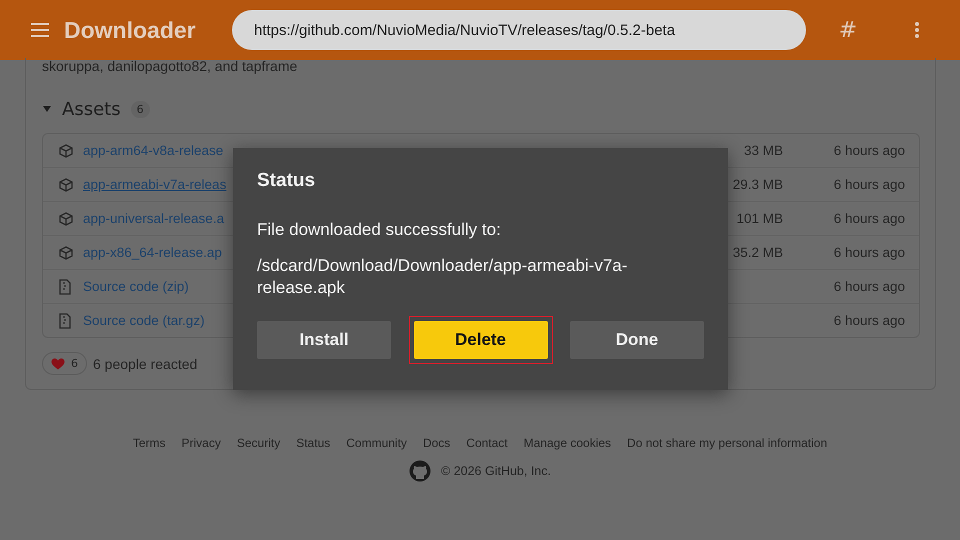  I want to click on dialog-title: Status, so click(286, 181).